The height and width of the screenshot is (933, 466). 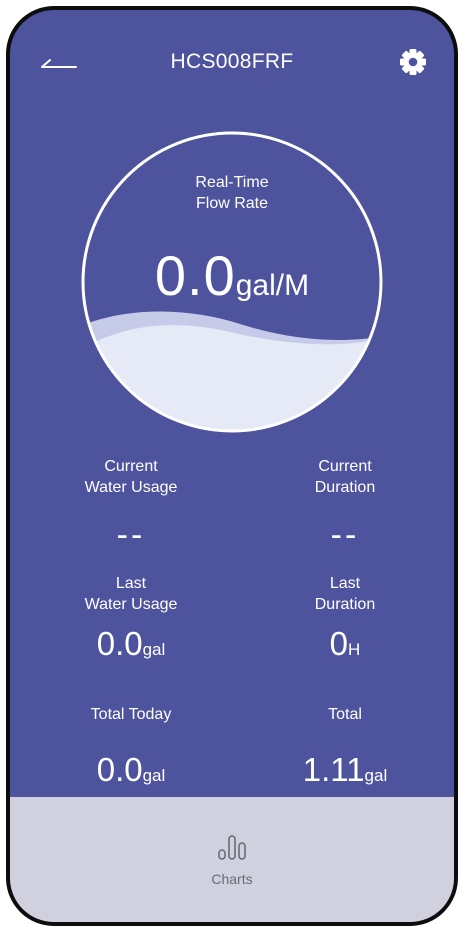 What do you see at coordinates (345, 535) in the screenshot?
I see `current-duration-value: --` at bounding box center [345, 535].